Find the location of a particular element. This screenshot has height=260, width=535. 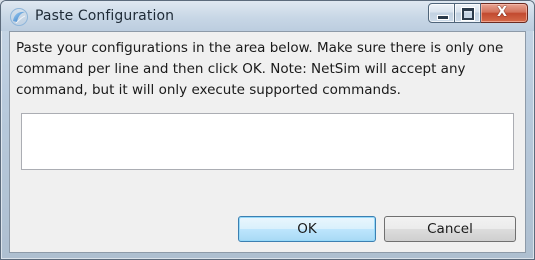

close-button: X is located at coordinates (504, 13).